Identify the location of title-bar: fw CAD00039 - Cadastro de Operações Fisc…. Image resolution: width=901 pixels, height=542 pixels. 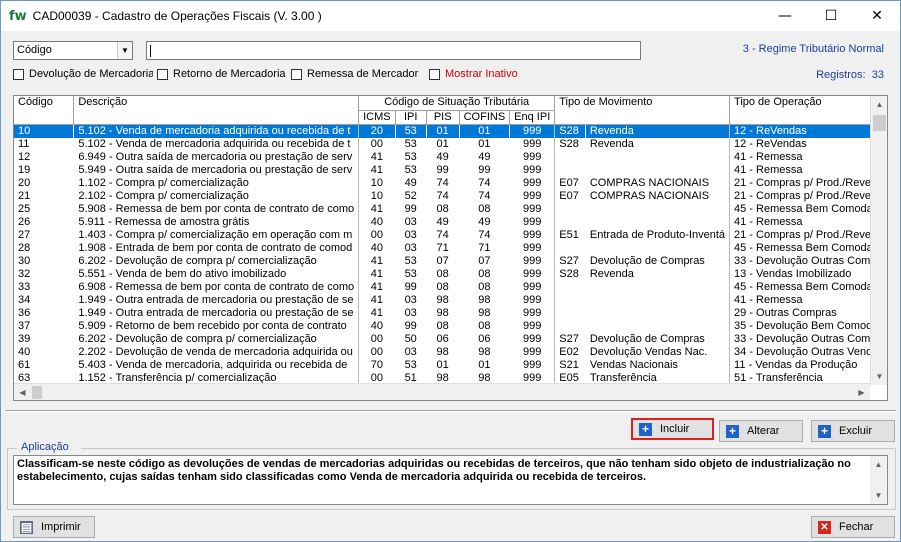
(450, 16).